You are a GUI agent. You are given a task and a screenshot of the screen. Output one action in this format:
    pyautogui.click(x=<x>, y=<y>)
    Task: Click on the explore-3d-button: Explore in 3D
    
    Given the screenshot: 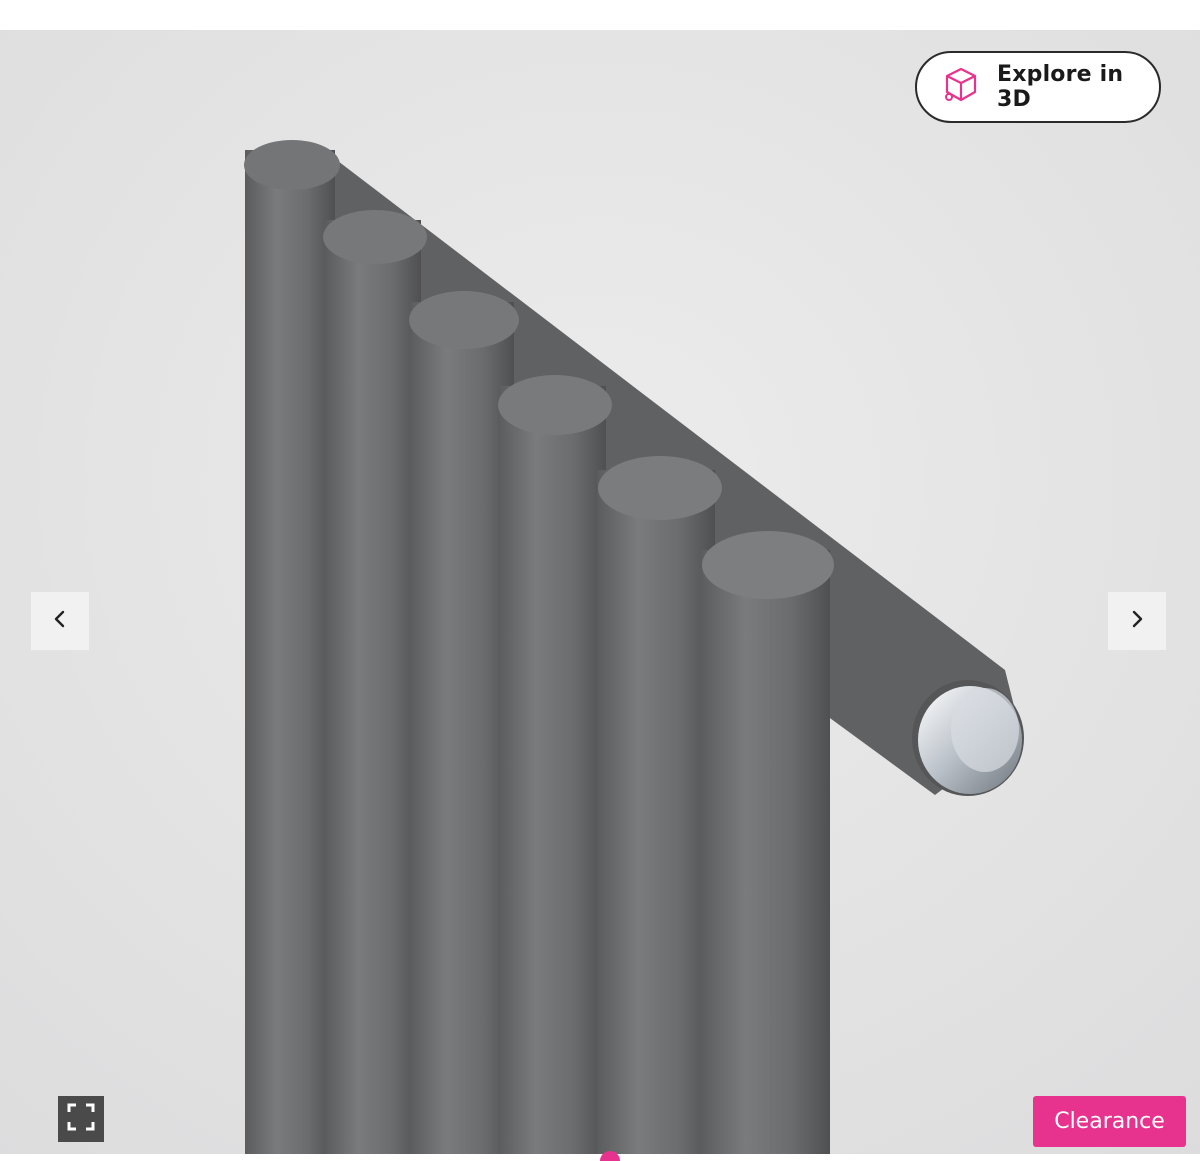 What is the action you would take?
    pyautogui.click(x=1038, y=87)
    